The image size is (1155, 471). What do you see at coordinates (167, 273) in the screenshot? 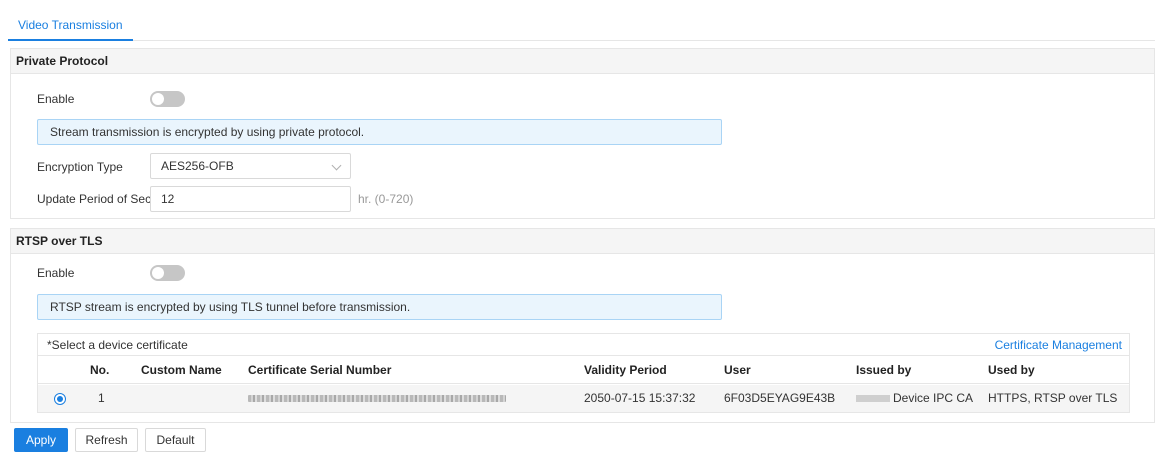
I see `rtsp-enable-toggle` at bounding box center [167, 273].